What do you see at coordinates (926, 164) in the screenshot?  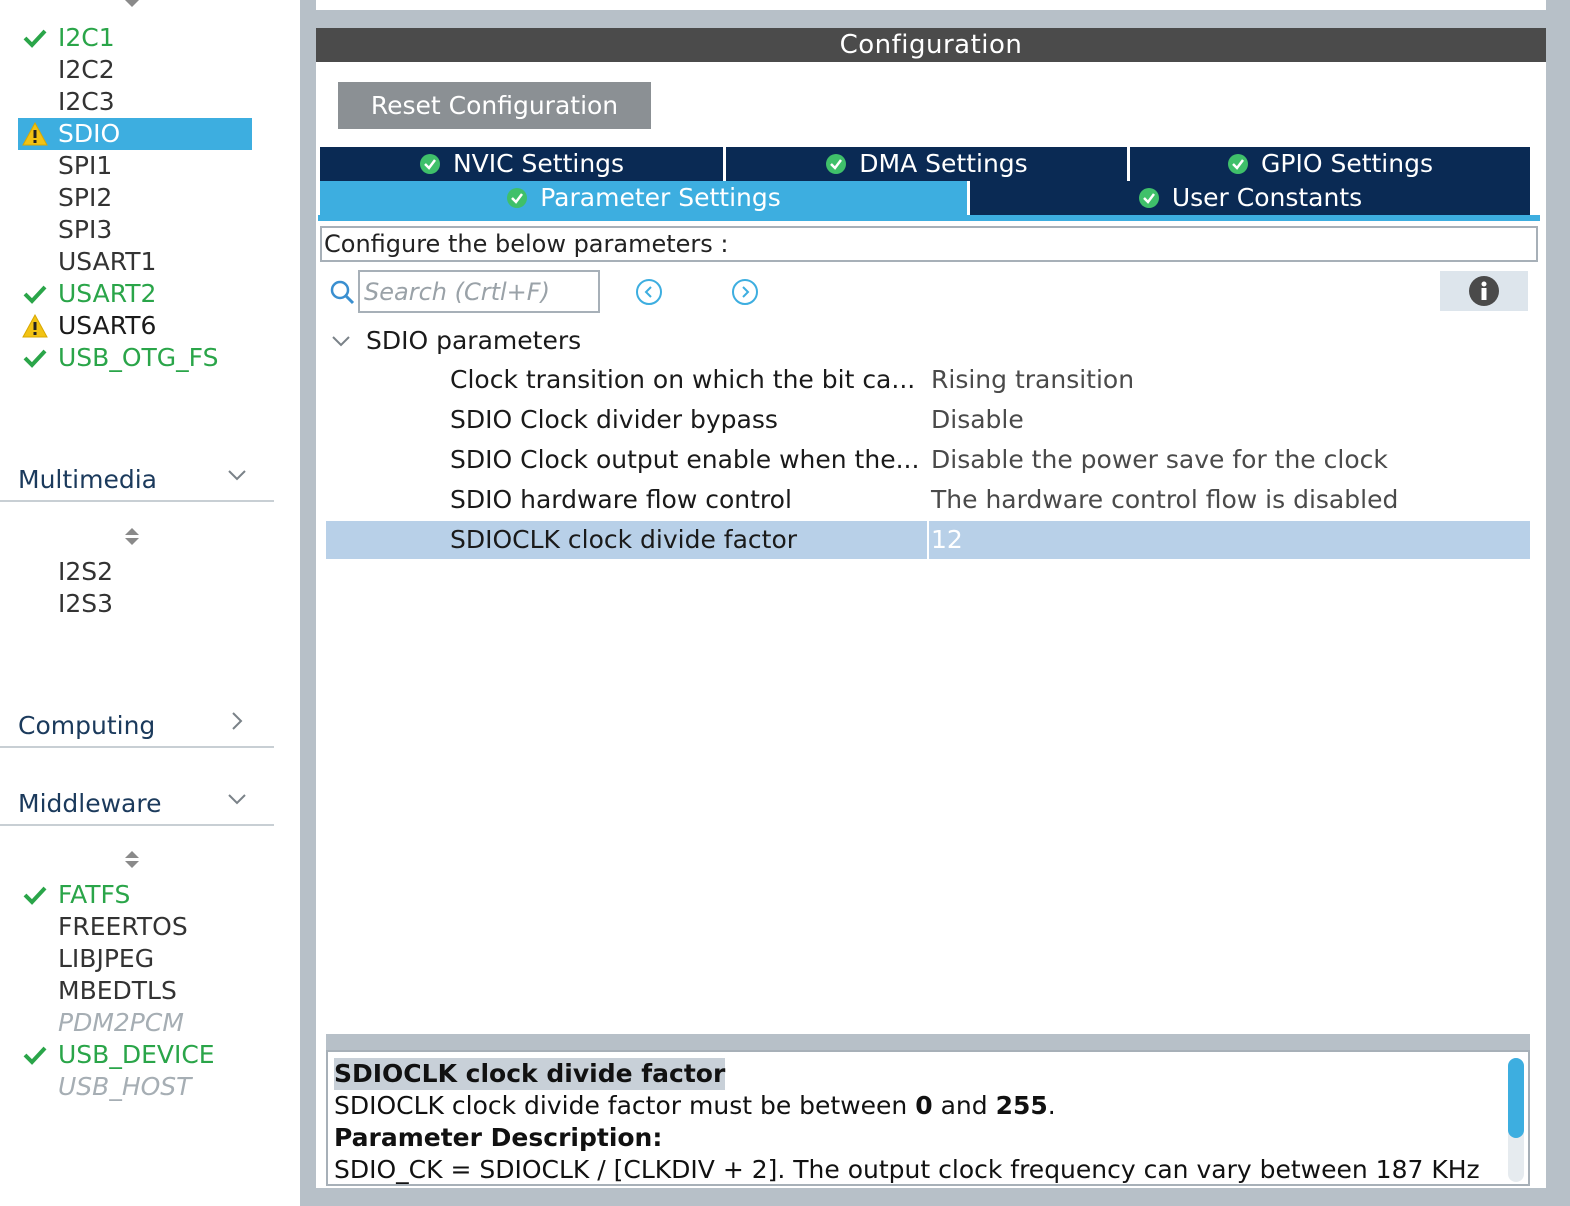 I see `tab-dma-settings: DMA Settings` at bounding box center [926, 164].